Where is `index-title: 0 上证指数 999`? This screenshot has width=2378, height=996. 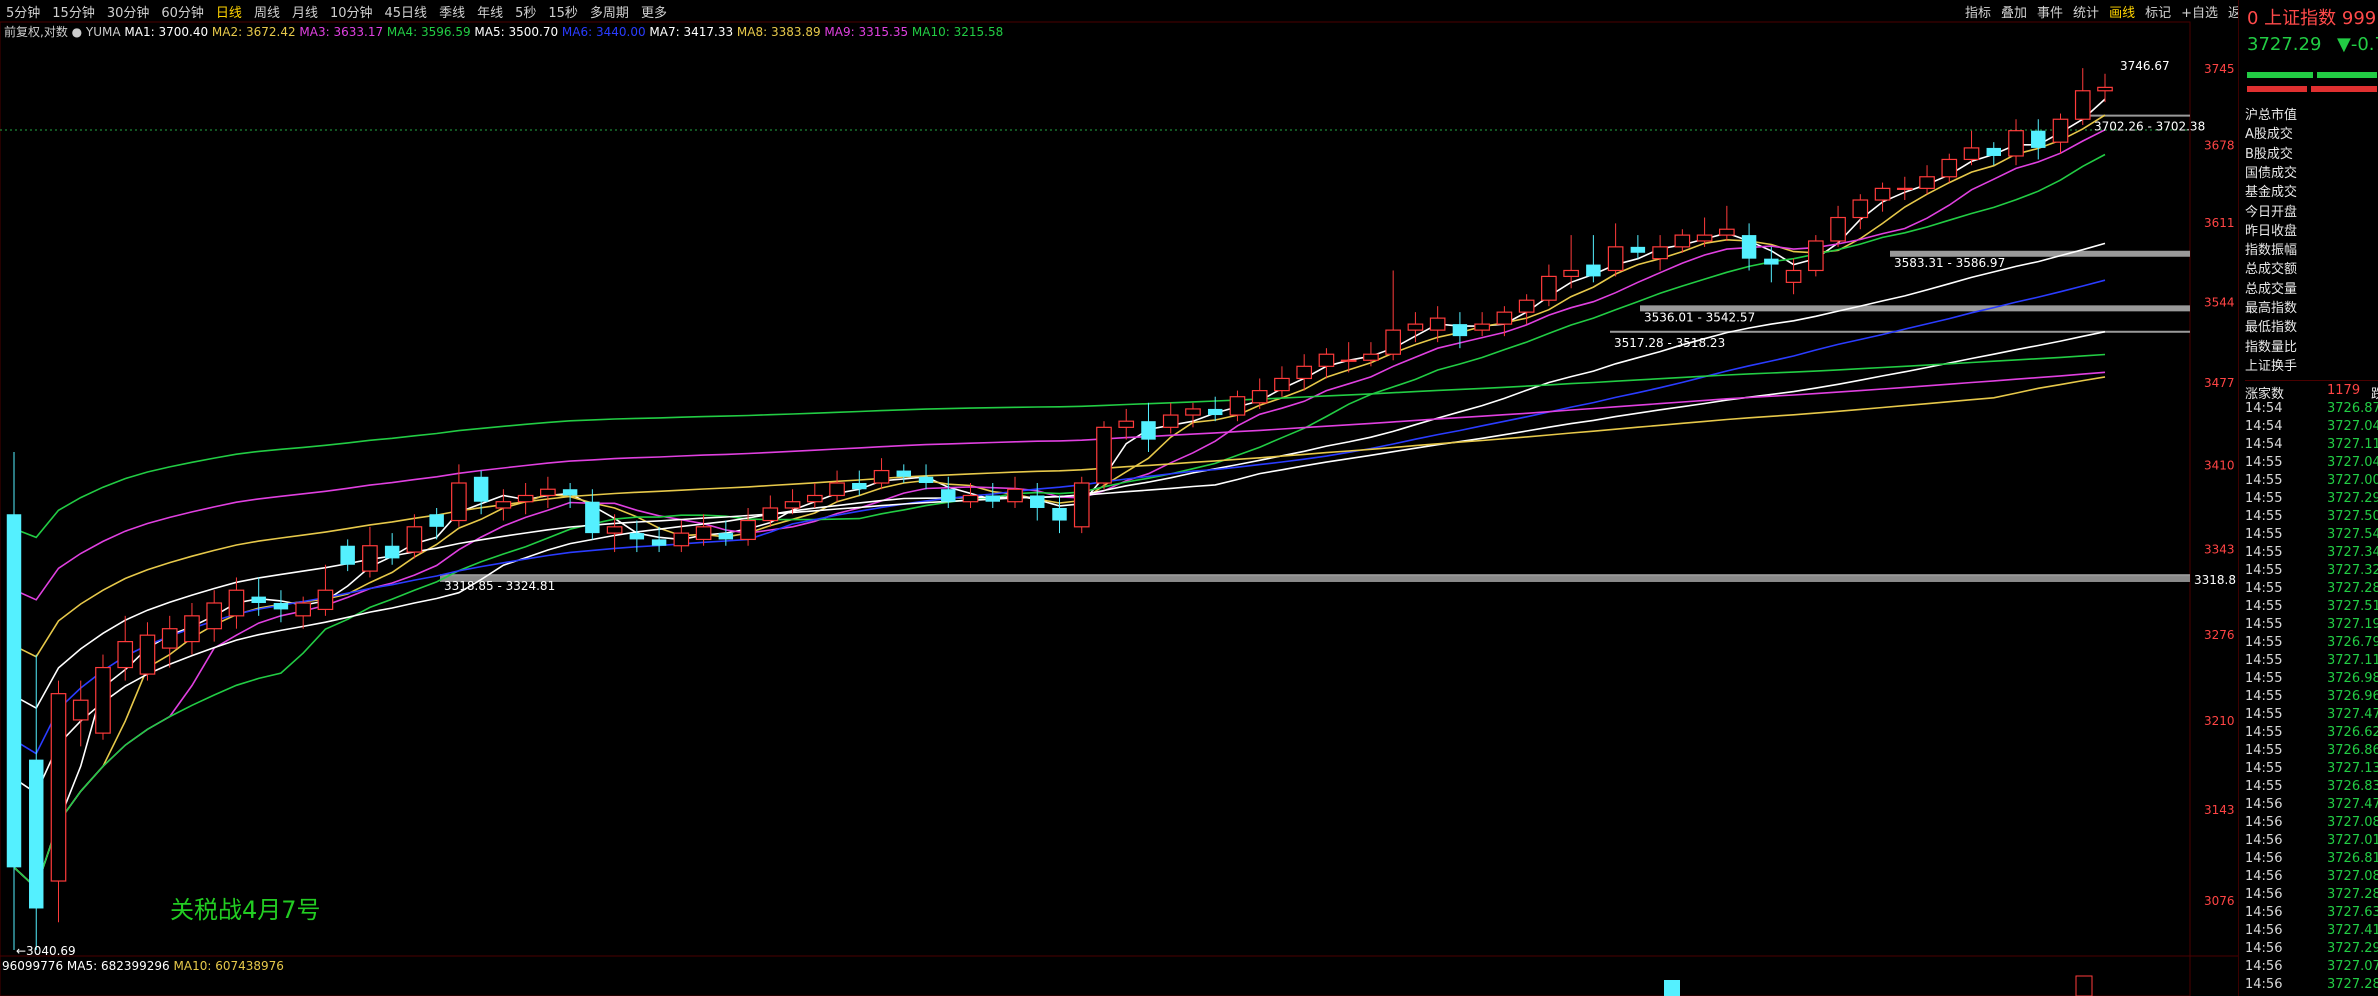 index-title: 0 上证指数 999 is located at coordinates (2311, 17).